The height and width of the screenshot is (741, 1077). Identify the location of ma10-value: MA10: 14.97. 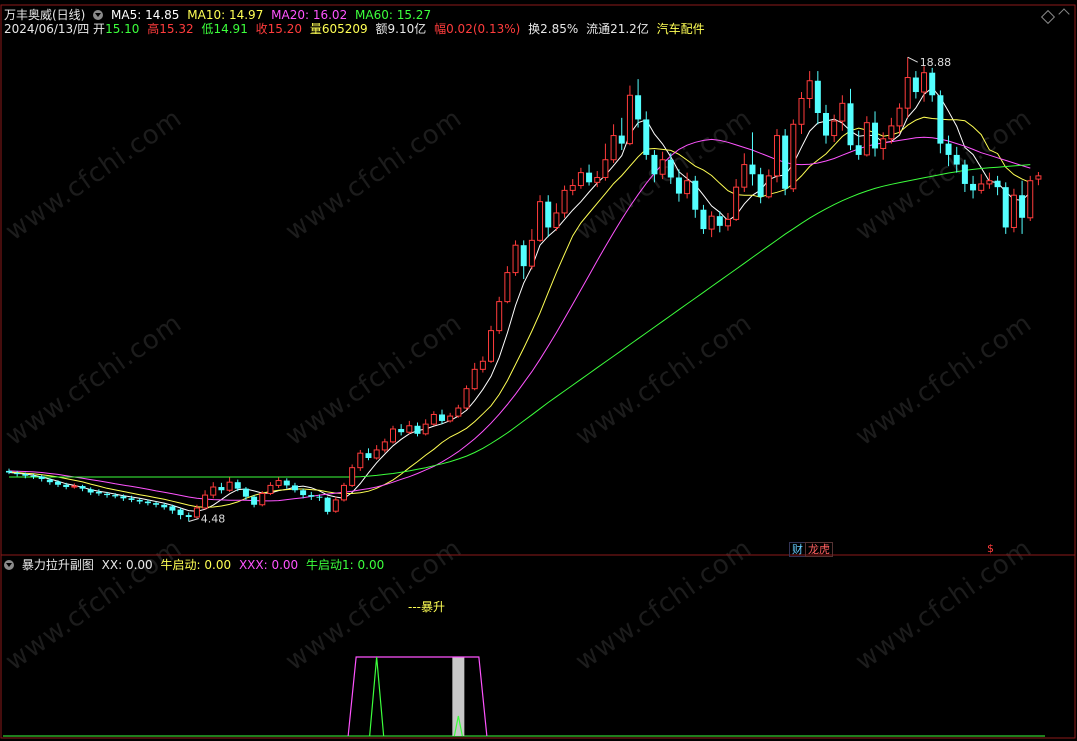
(225, 15).